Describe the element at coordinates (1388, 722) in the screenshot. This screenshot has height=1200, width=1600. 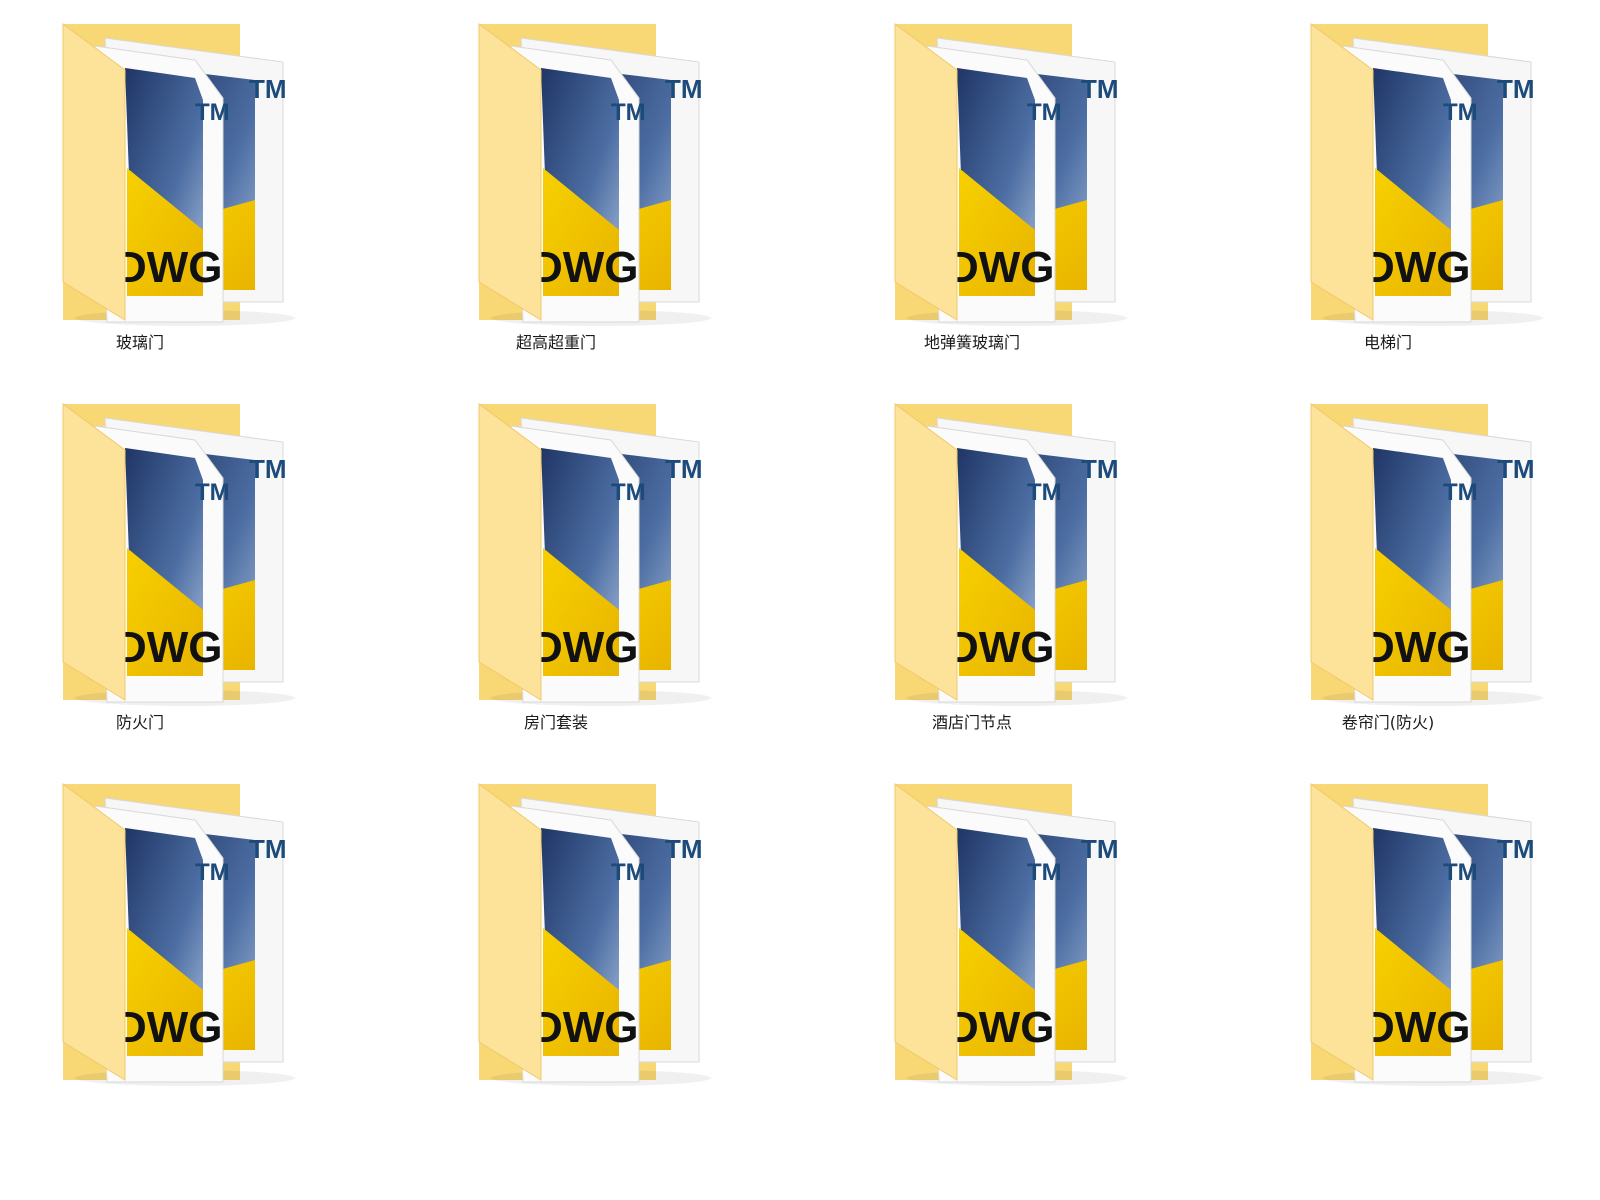
I see `folder-label: 卷帘门(防火)` at that location.